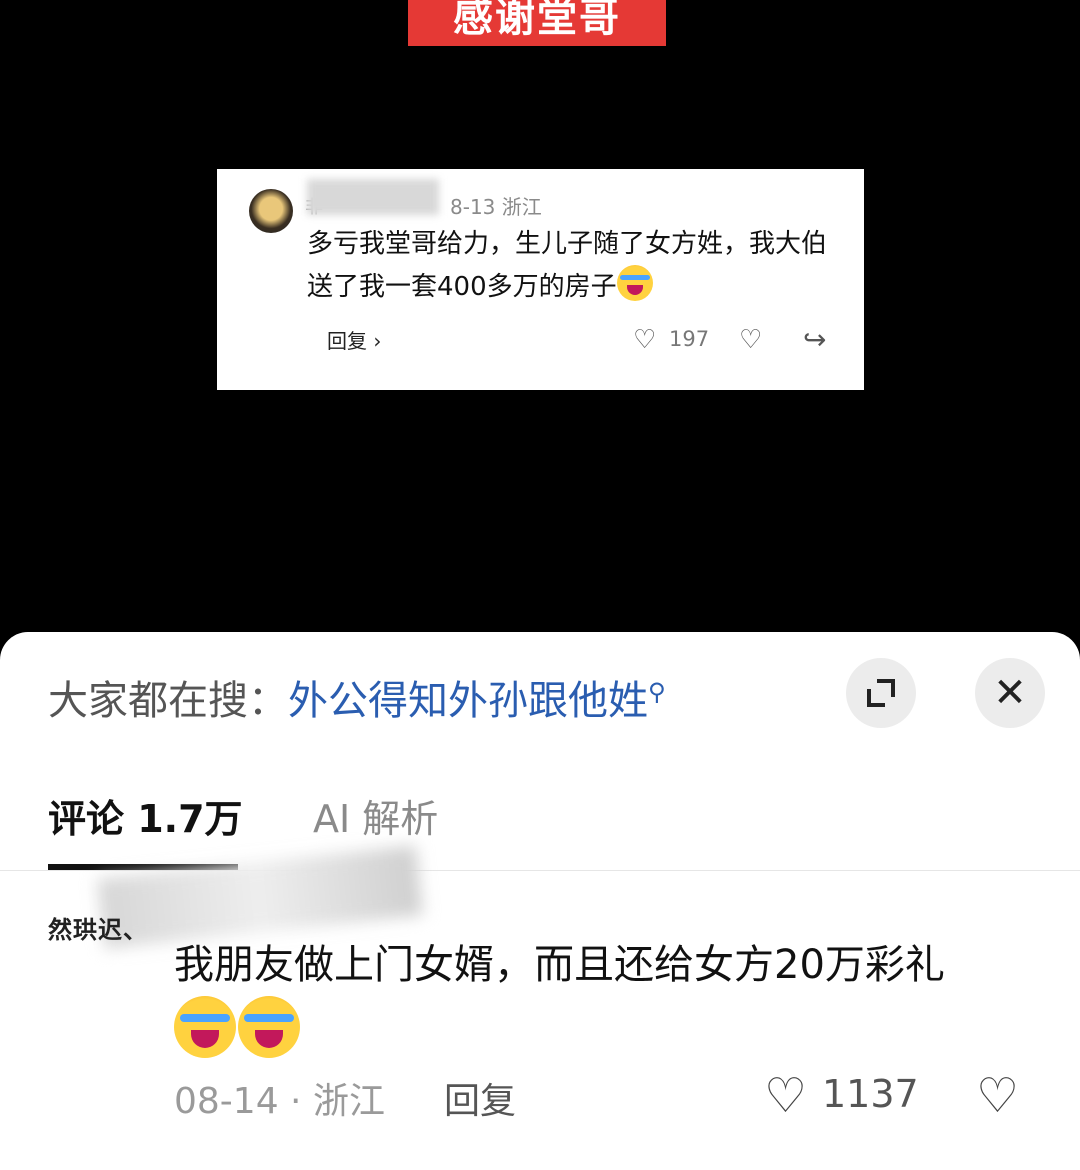 This screenshot has height=1170, width=1080. Describe the element at coordinates (271, 211) in the screenshot. I see `avatar` at that location.